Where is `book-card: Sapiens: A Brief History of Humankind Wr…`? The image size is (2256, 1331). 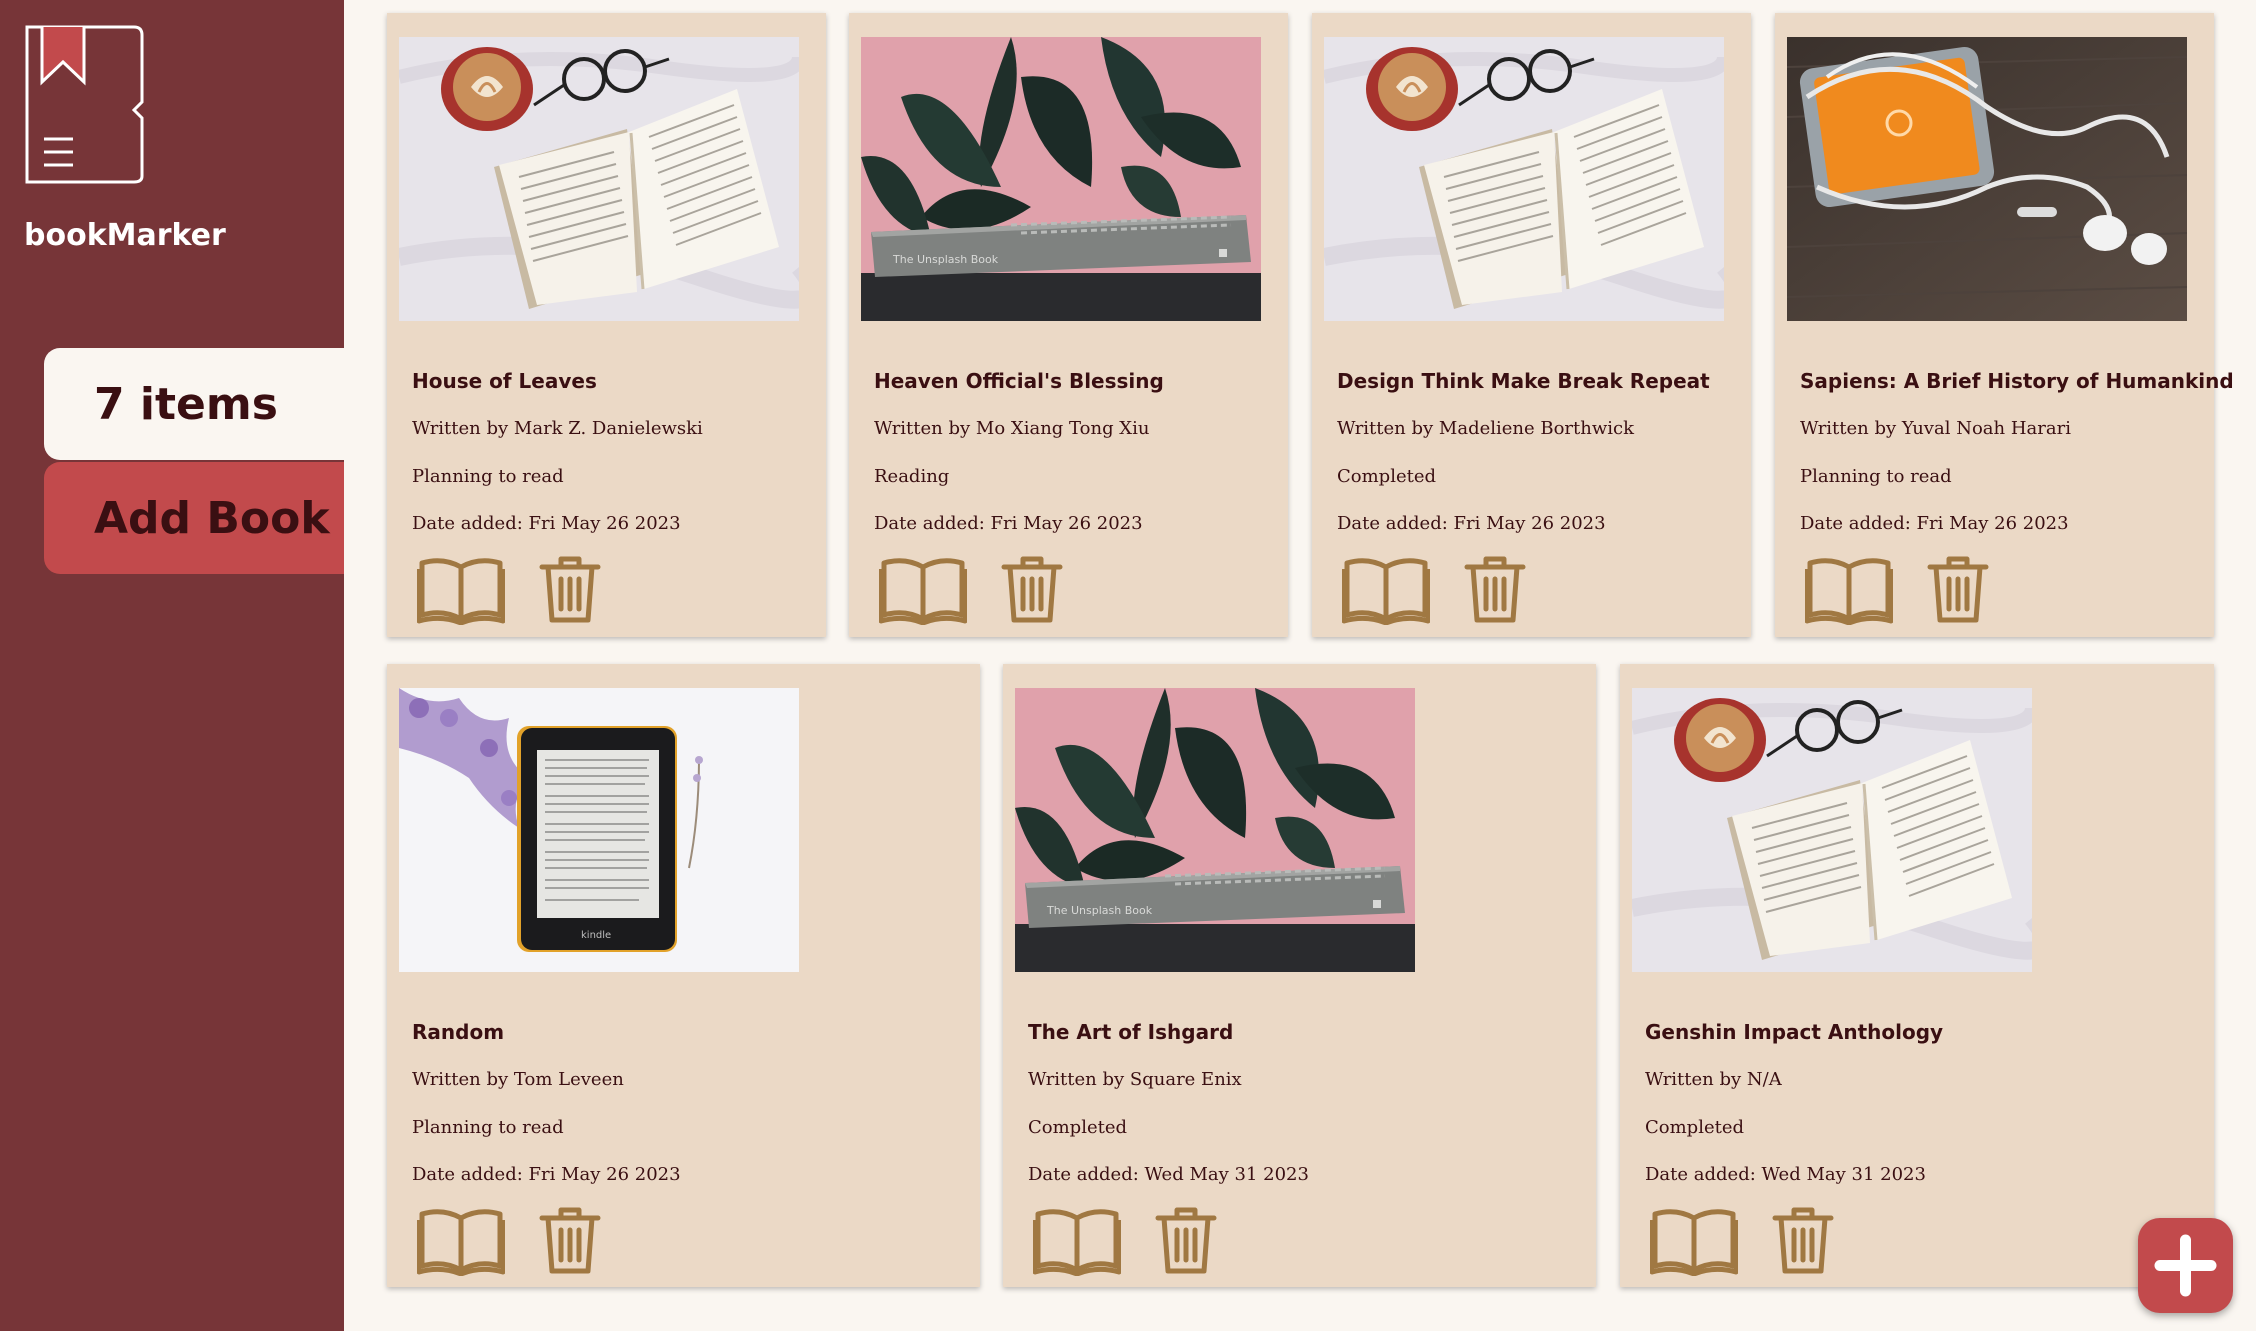 book-card: Sapiens: A Brief History of Humankind Wr… is located at coordinates (2004, 325).